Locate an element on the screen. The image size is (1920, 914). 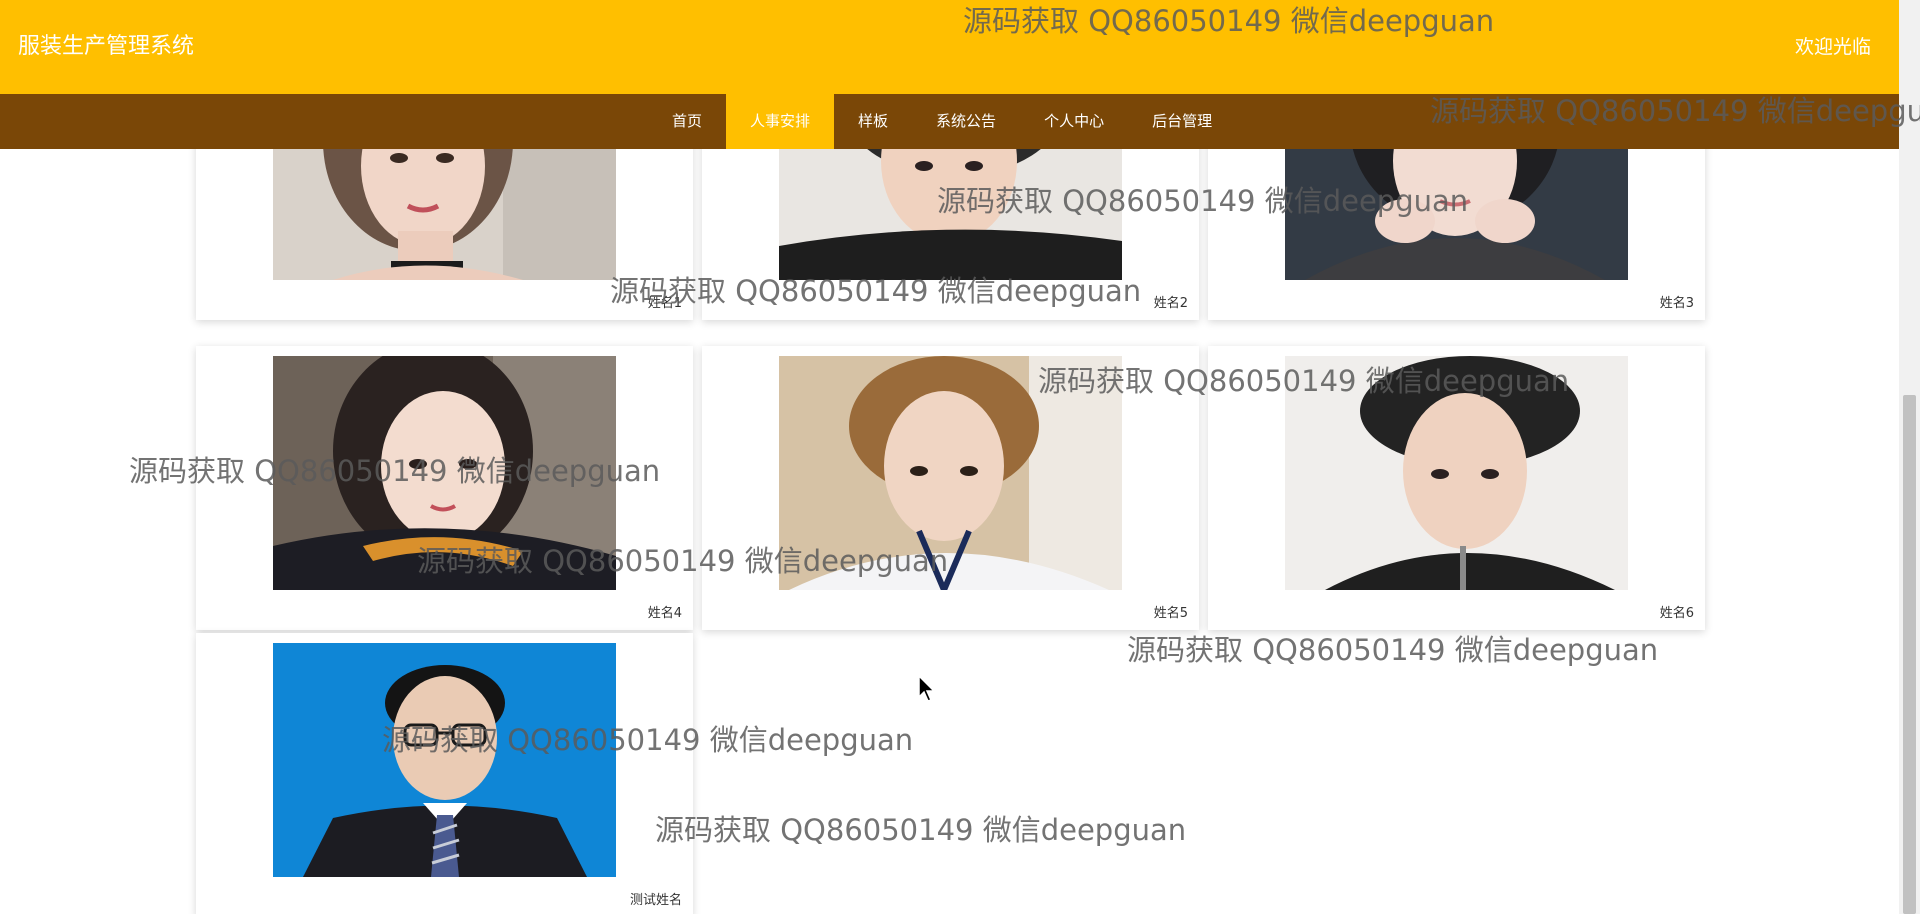
staff-name: 姓名6 is located at coordinates (1676, 613).